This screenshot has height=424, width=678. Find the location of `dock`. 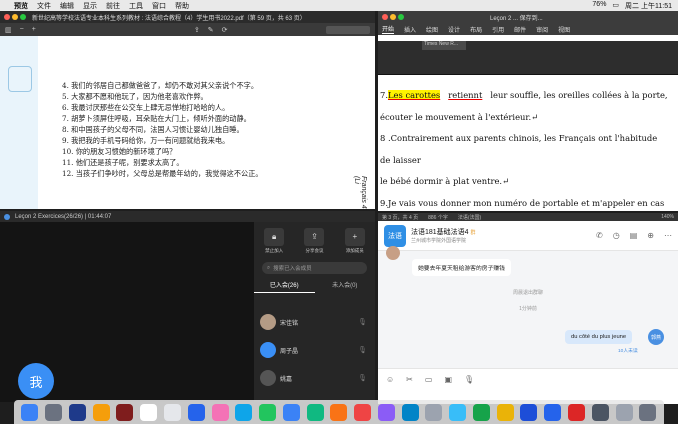

dock is located at coordinates (339, 412).